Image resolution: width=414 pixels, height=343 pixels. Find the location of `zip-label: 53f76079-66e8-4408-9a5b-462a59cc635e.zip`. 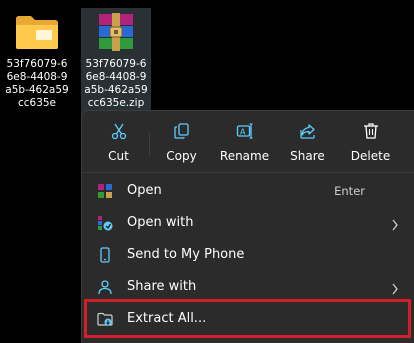

zip-label: 53f76079-66e8-4408-9a5b-462a59cc635e.zip is located at coordinates (116, 83).